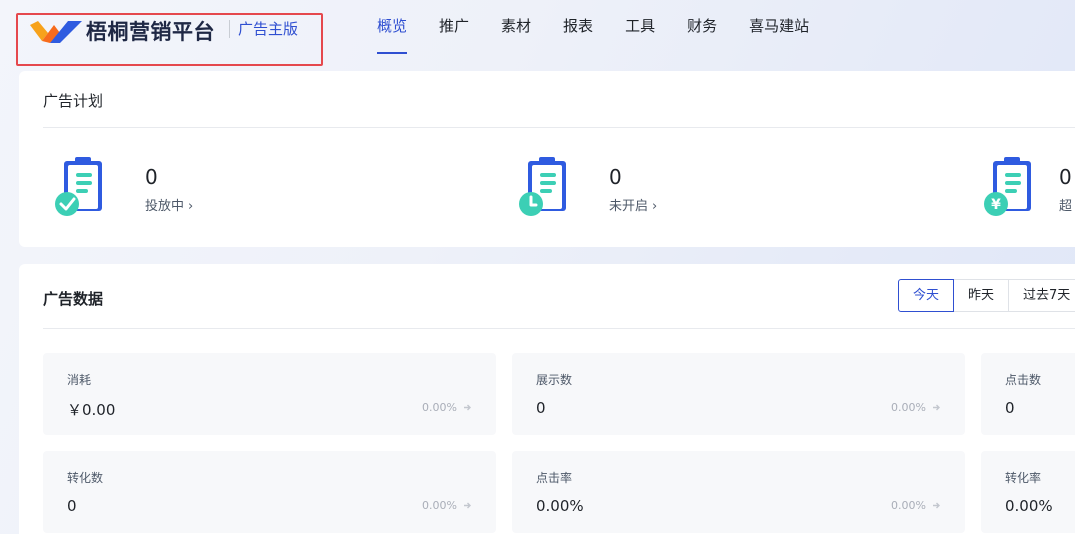  Describe the element at coordinates (908, 407) in the screenshot. I see `metric-impressions-change-text: 0.00%` at that location.